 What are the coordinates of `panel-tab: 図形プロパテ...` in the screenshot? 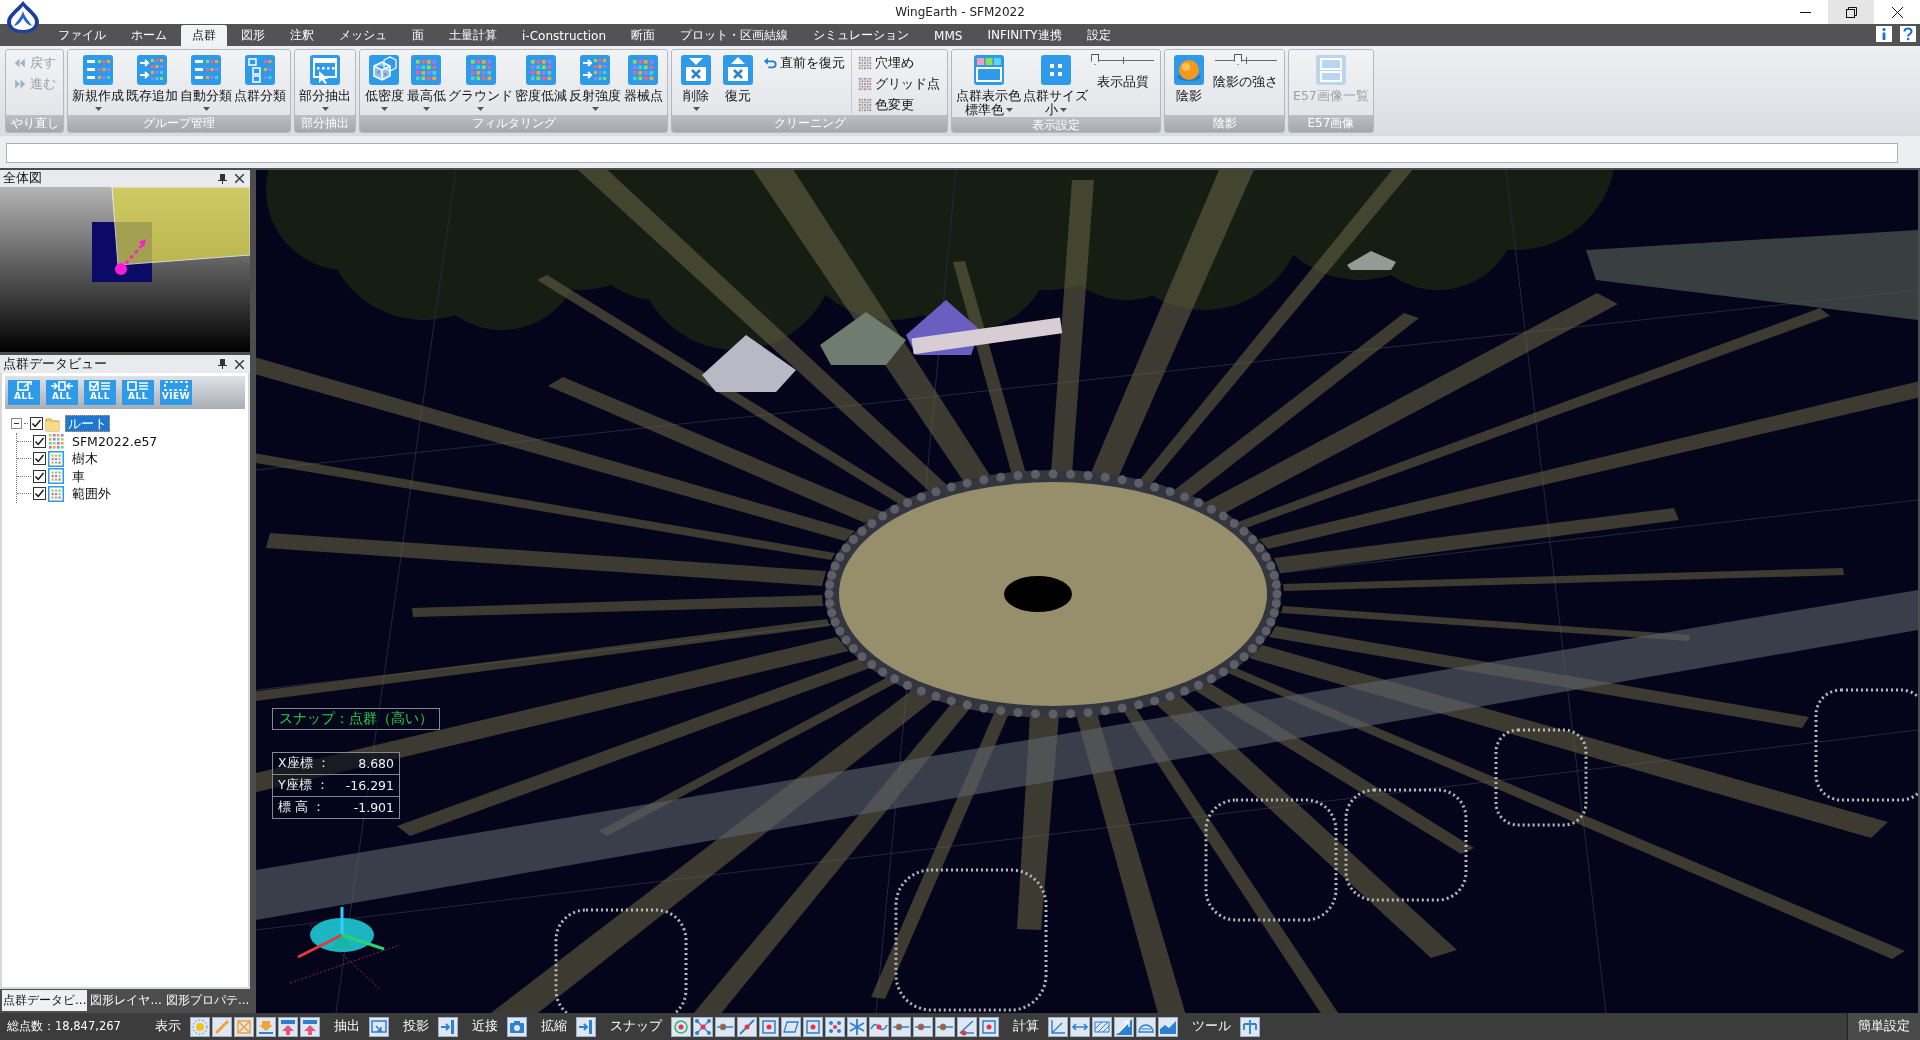 It's located at (207, 1000).